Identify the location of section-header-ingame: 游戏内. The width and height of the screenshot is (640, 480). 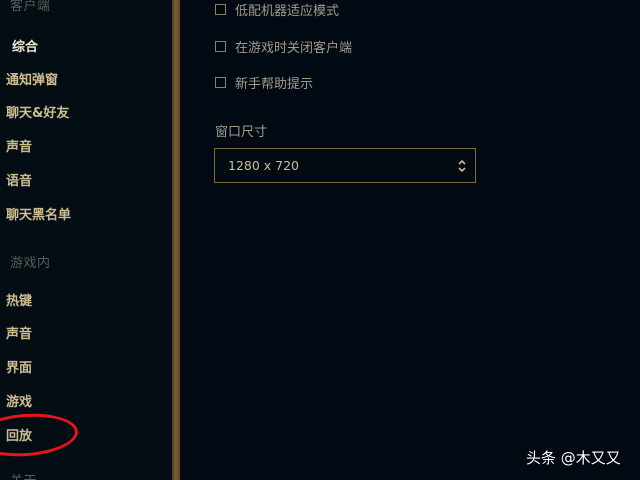
(30, 263).